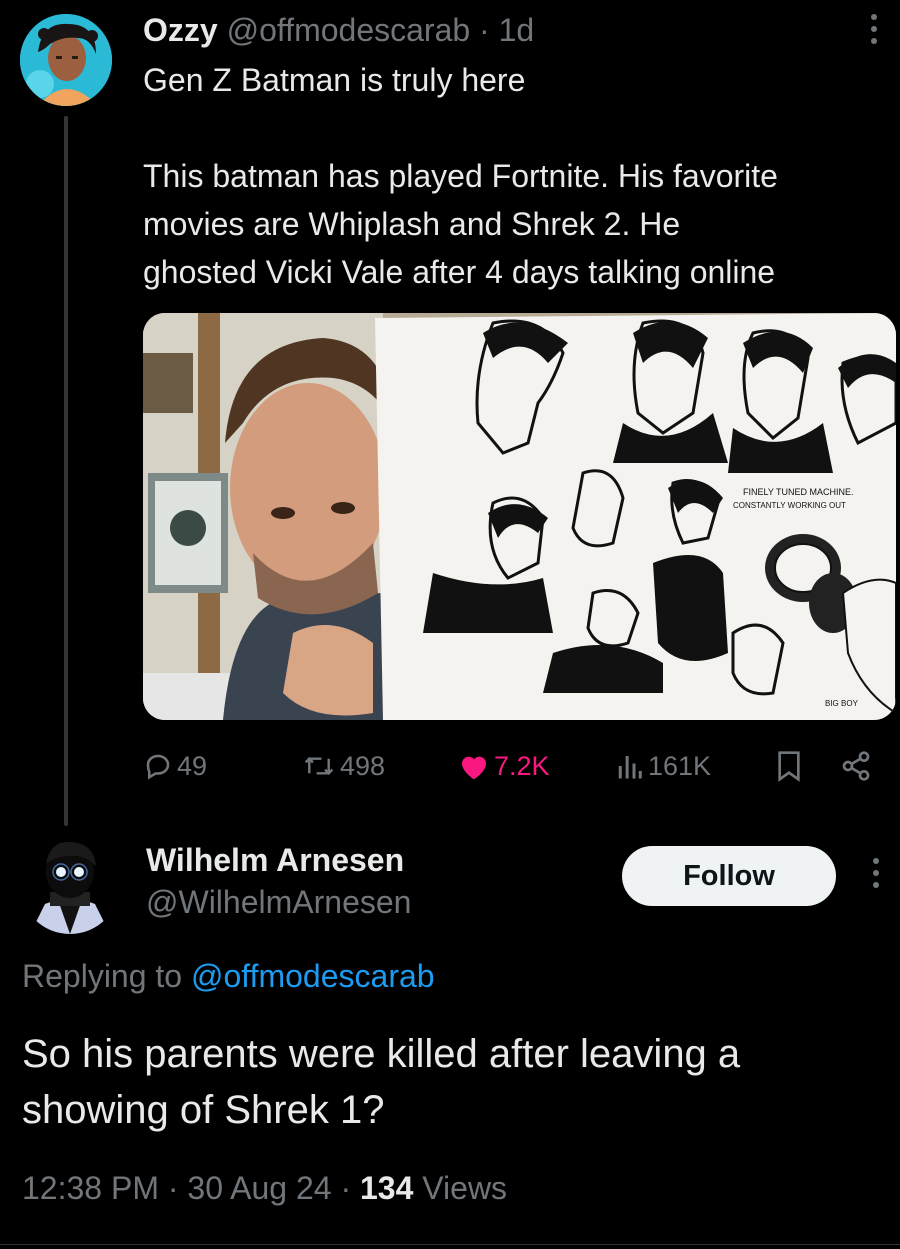  I want to click on divider, so click(450, 1244).